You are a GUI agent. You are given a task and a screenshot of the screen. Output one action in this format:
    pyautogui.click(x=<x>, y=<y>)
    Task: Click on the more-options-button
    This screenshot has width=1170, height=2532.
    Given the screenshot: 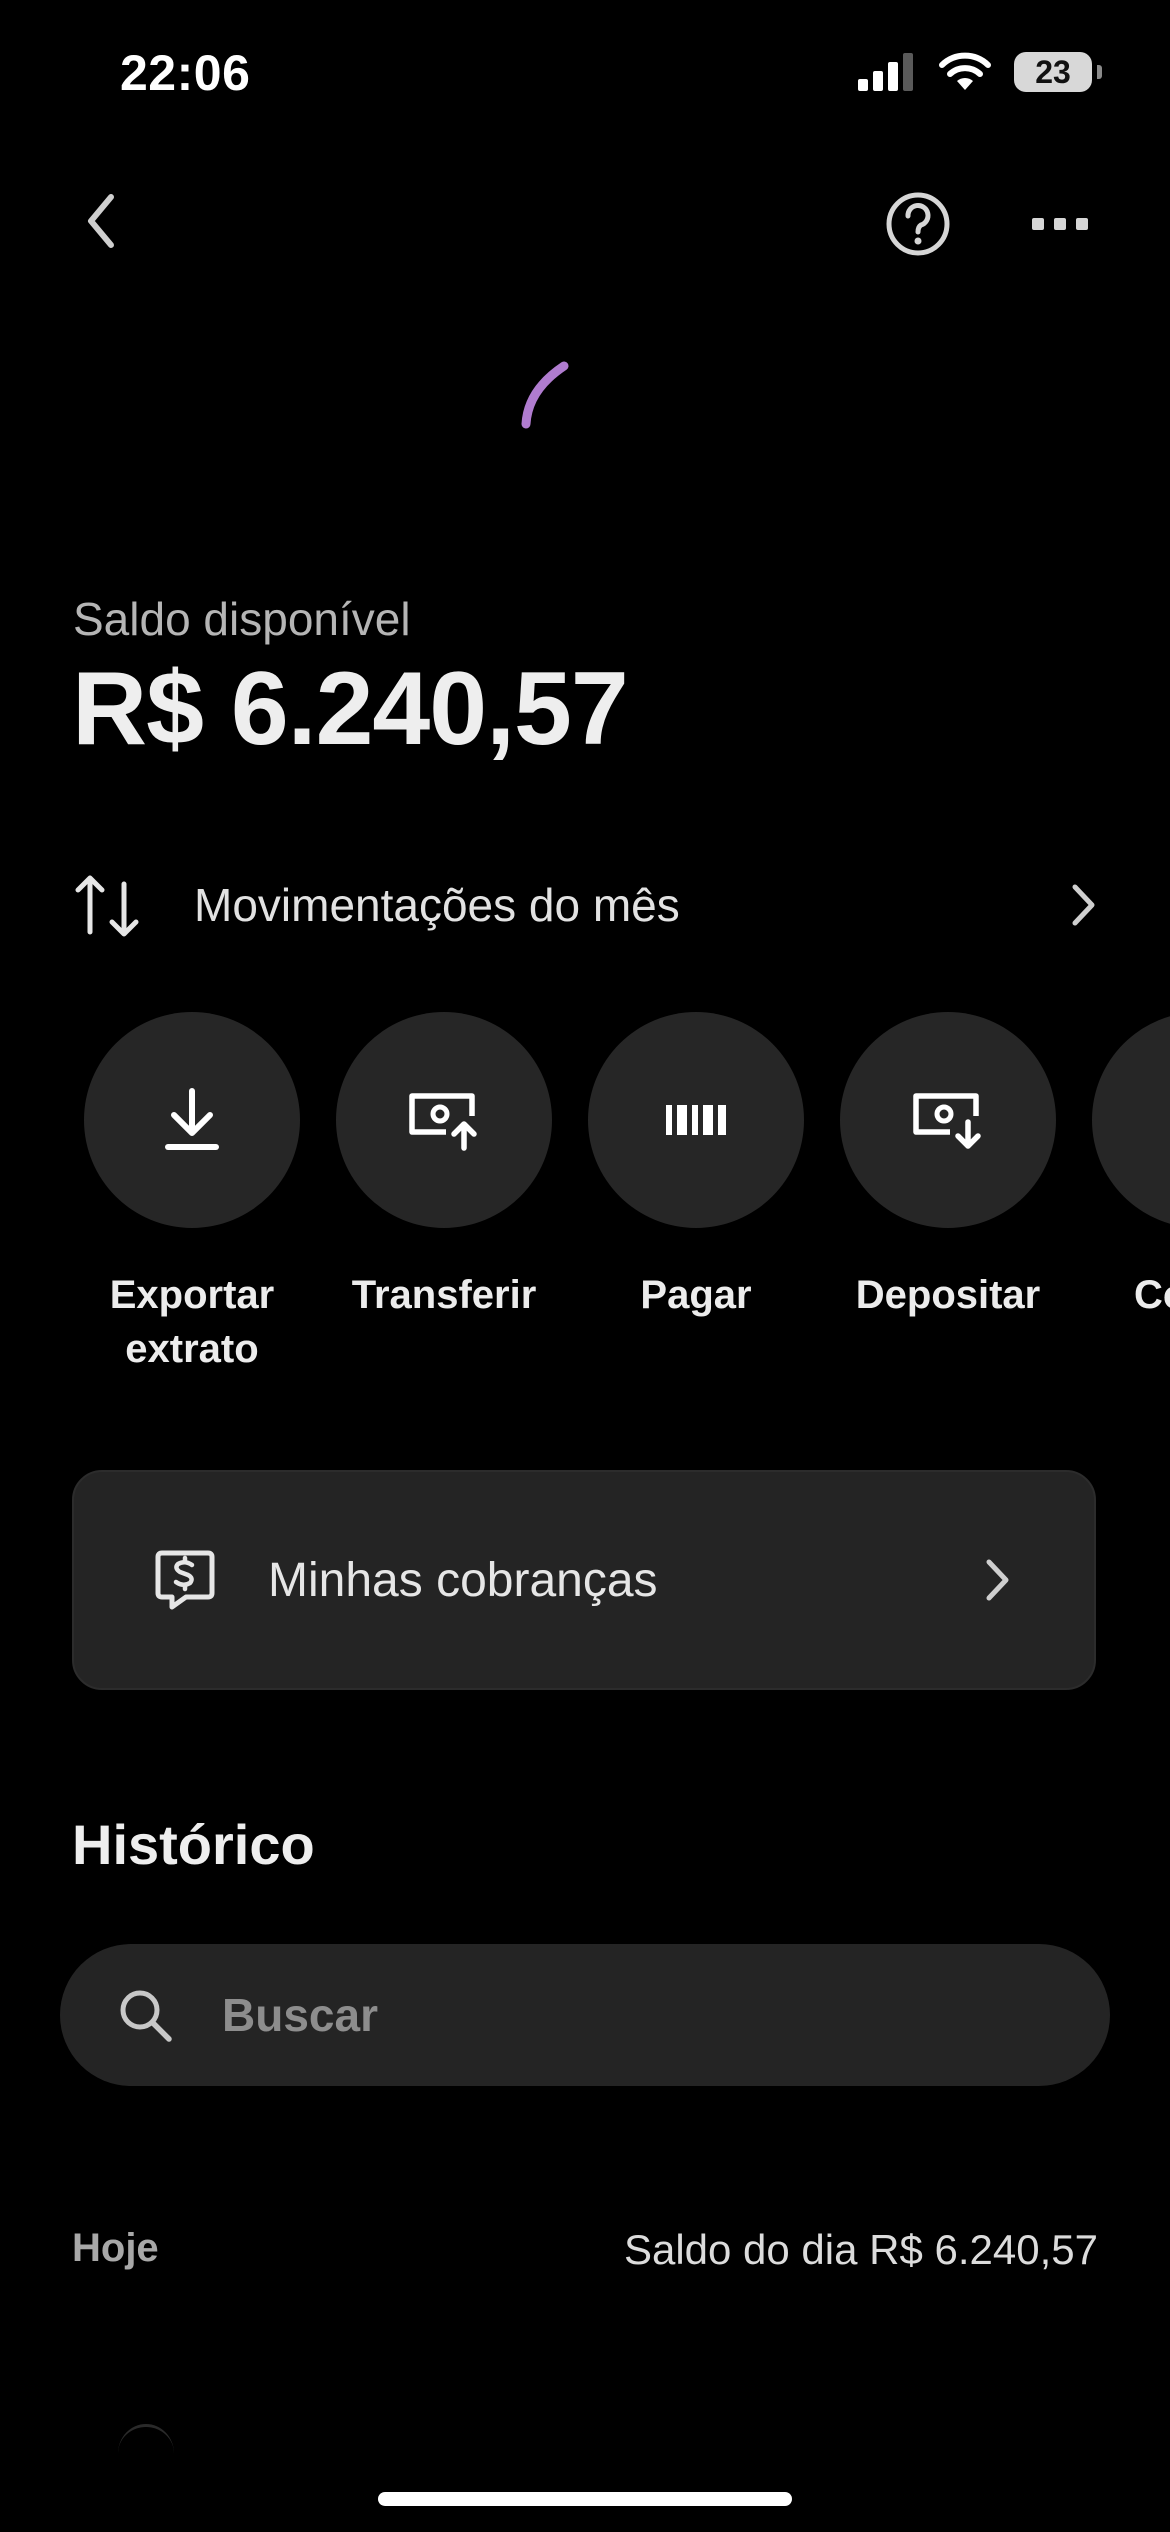 What is the action you would take?
    pyautogui.click(x=1060, y=224)
    